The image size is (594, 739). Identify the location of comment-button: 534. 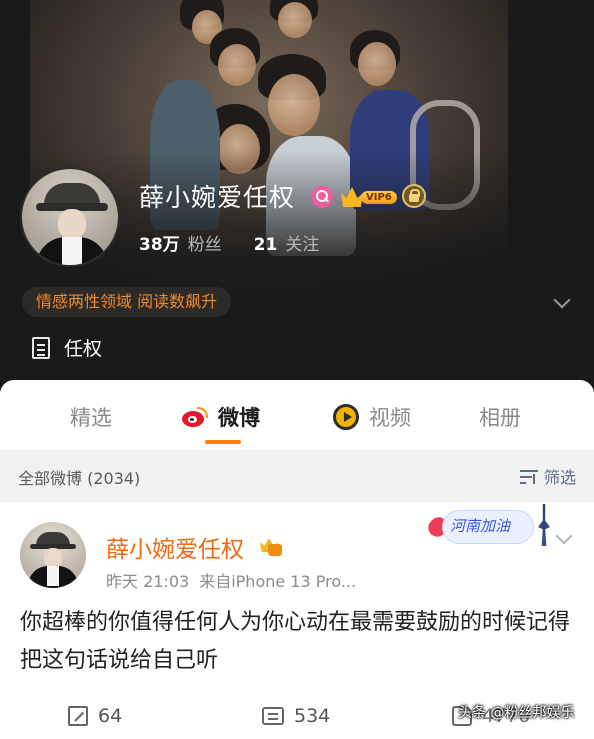
(296, 716).